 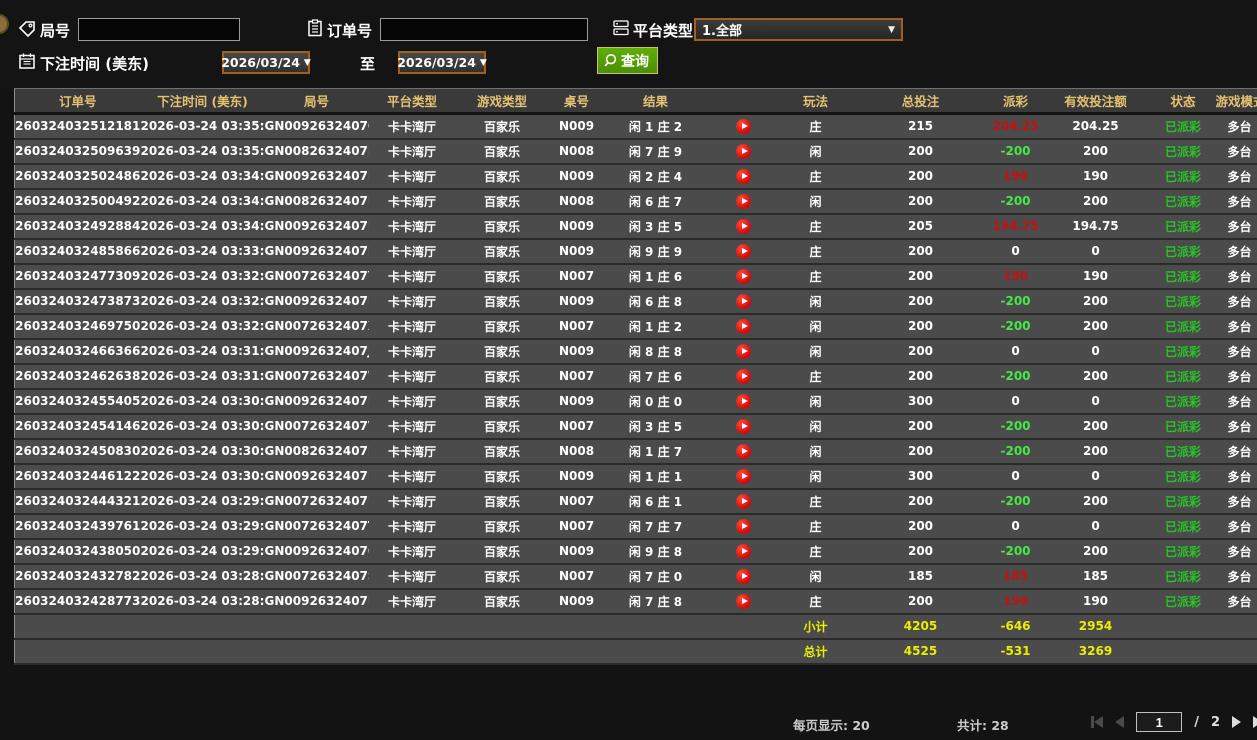 What do you see at coordinates (798, 29) in the screenshot?
I see `platform-type-select: 1.全部 ▼` at bounding box center [798, 29].